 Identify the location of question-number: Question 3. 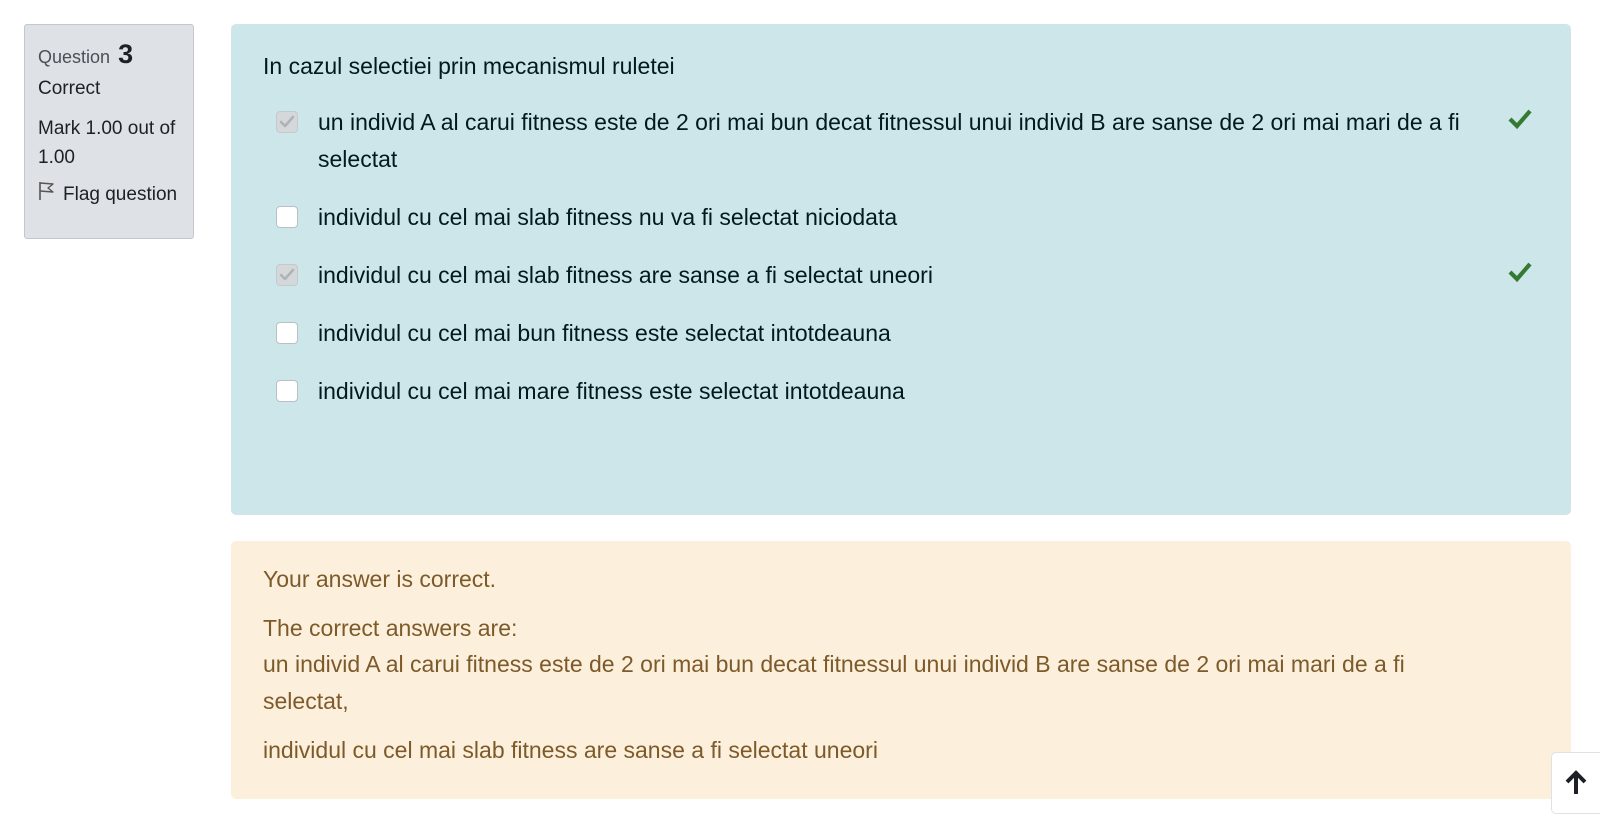
(109, 55).